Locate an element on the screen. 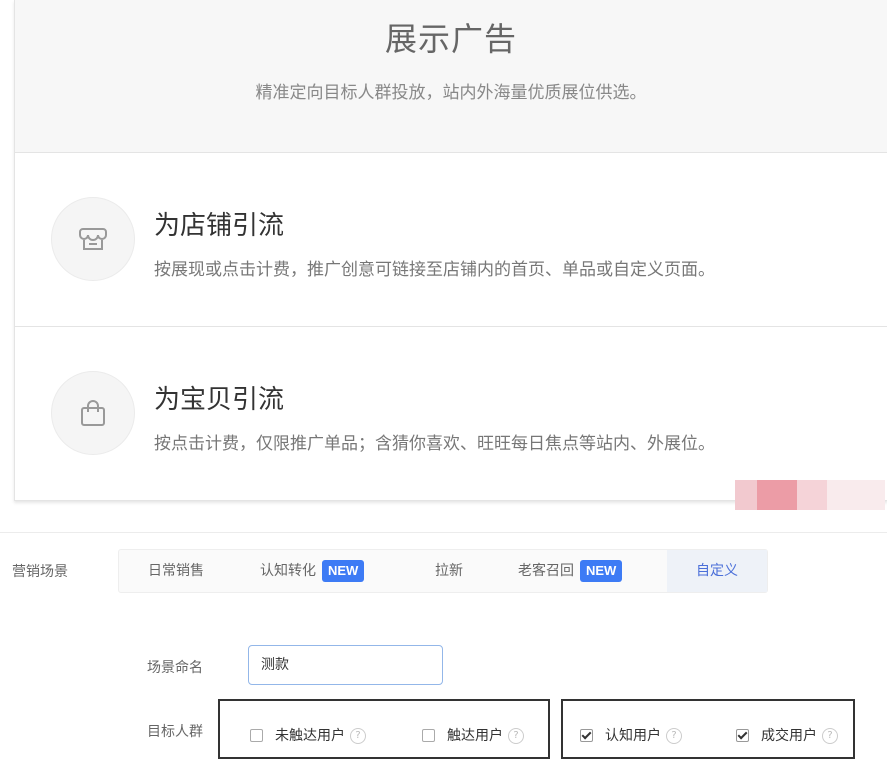  tab-daily-sales: 日常销售 is located at coordinates (176, 571).